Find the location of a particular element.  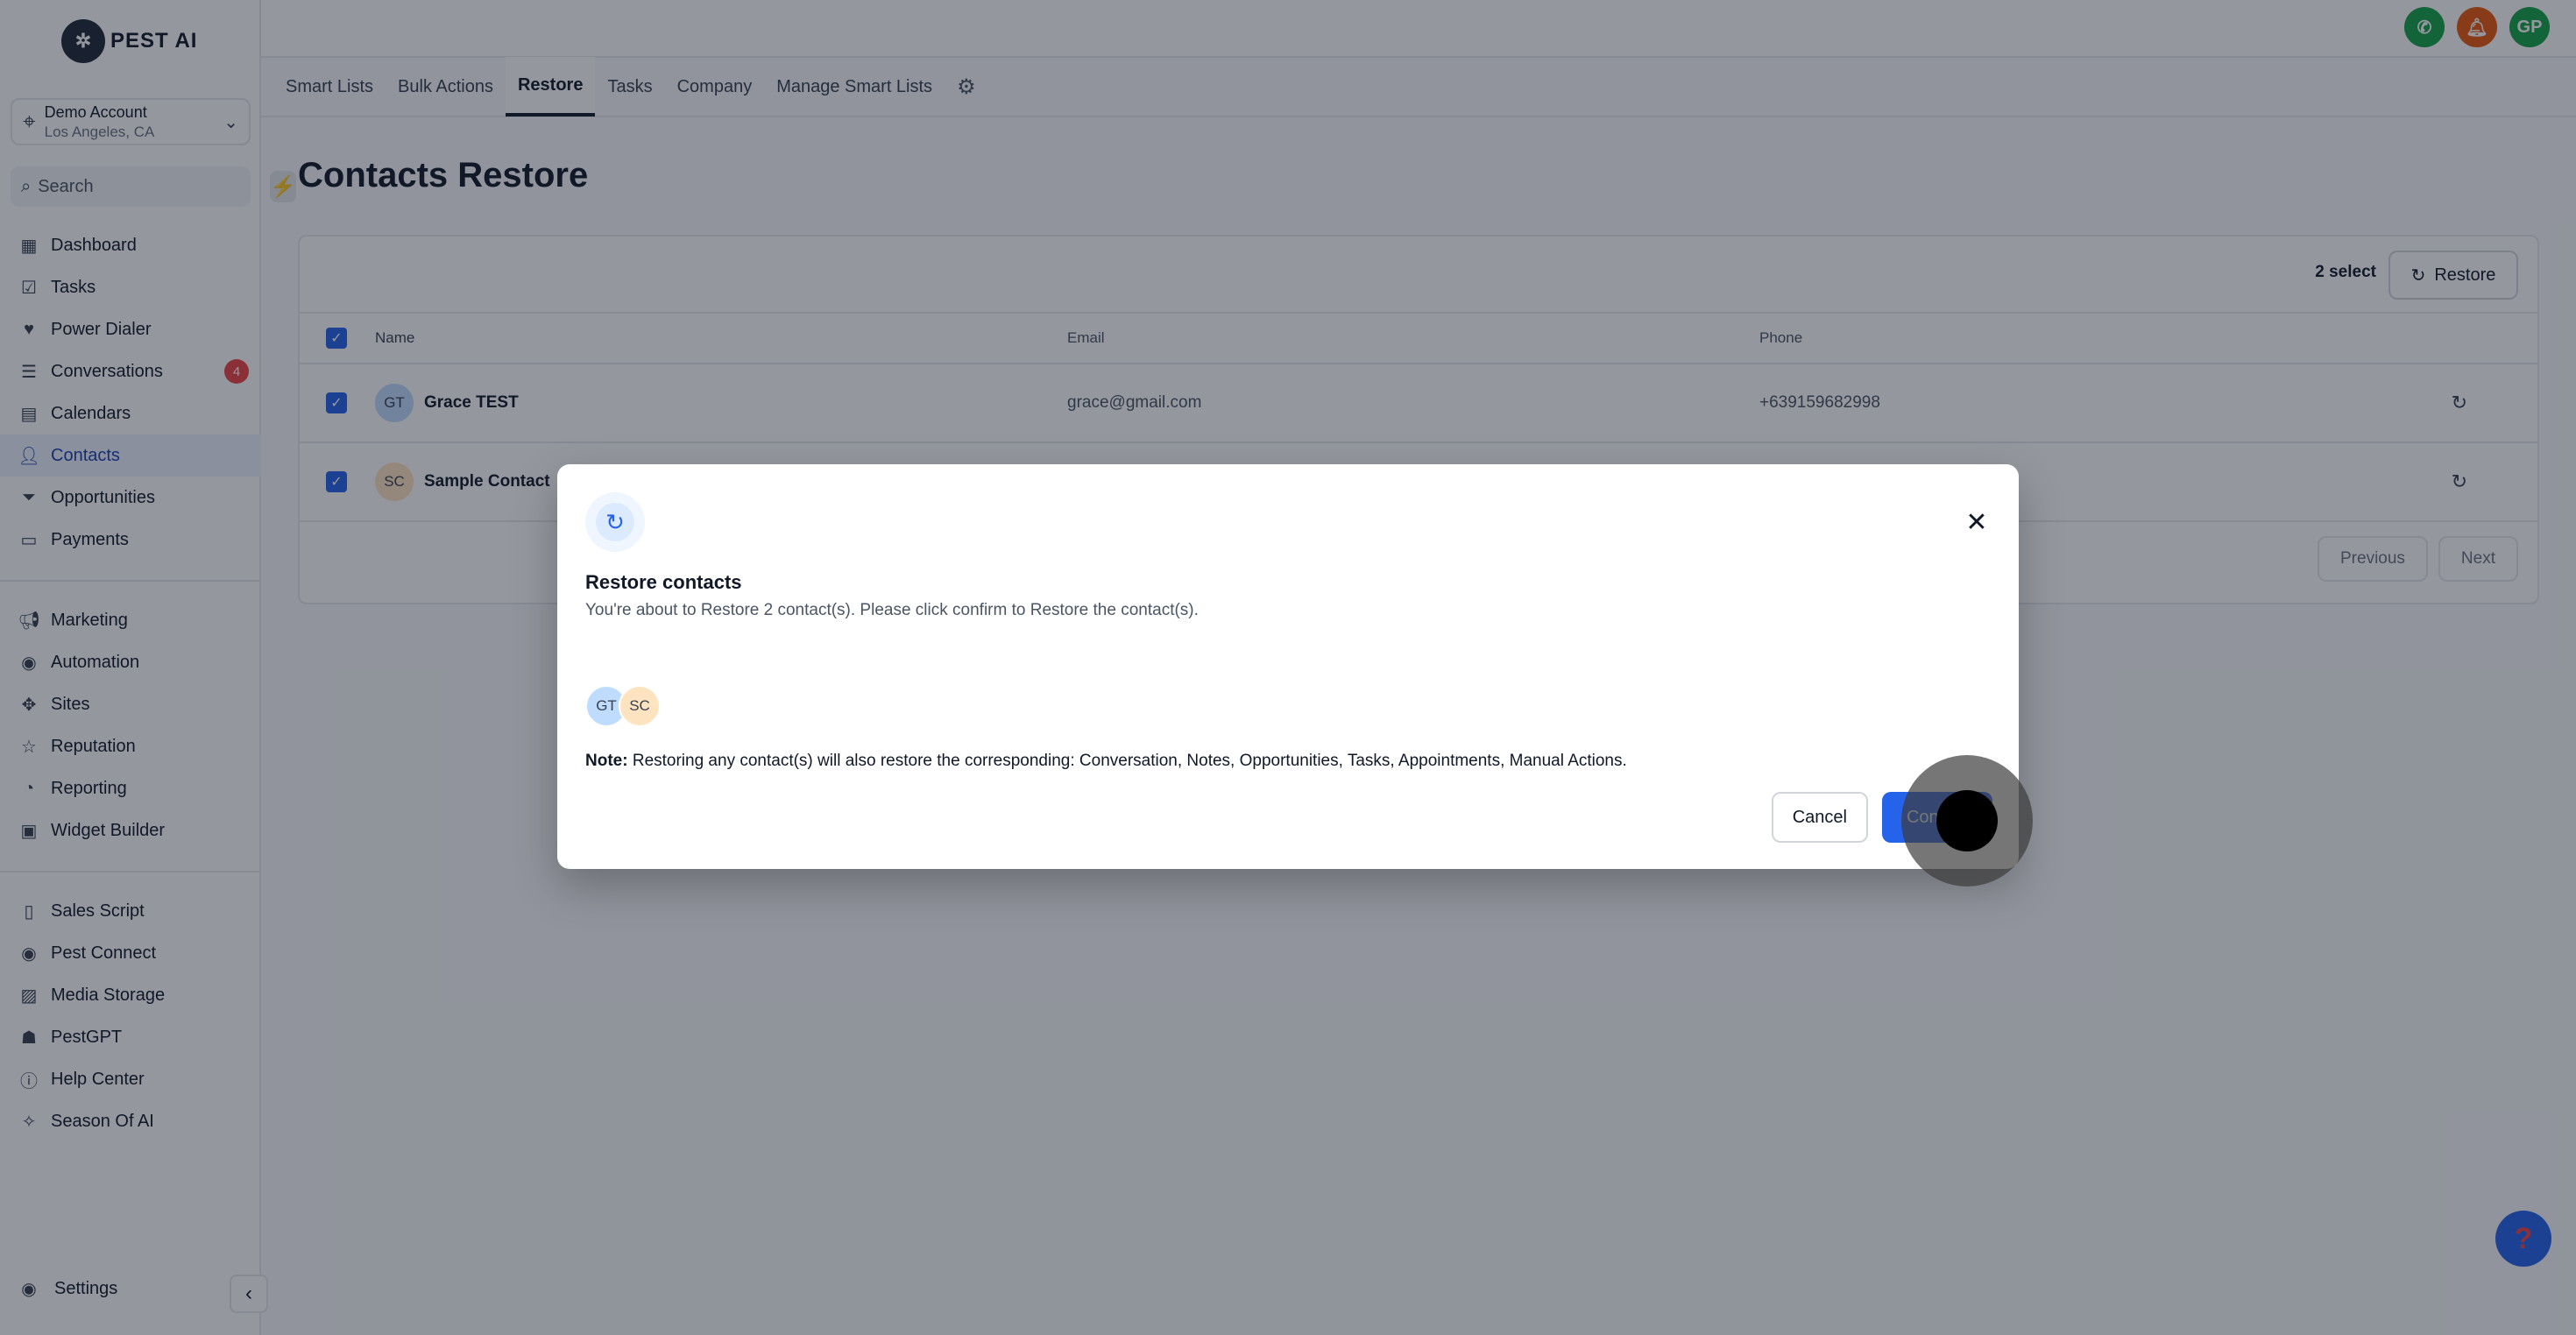

restore-icon: ↻ is located at coordinates (615, 522).